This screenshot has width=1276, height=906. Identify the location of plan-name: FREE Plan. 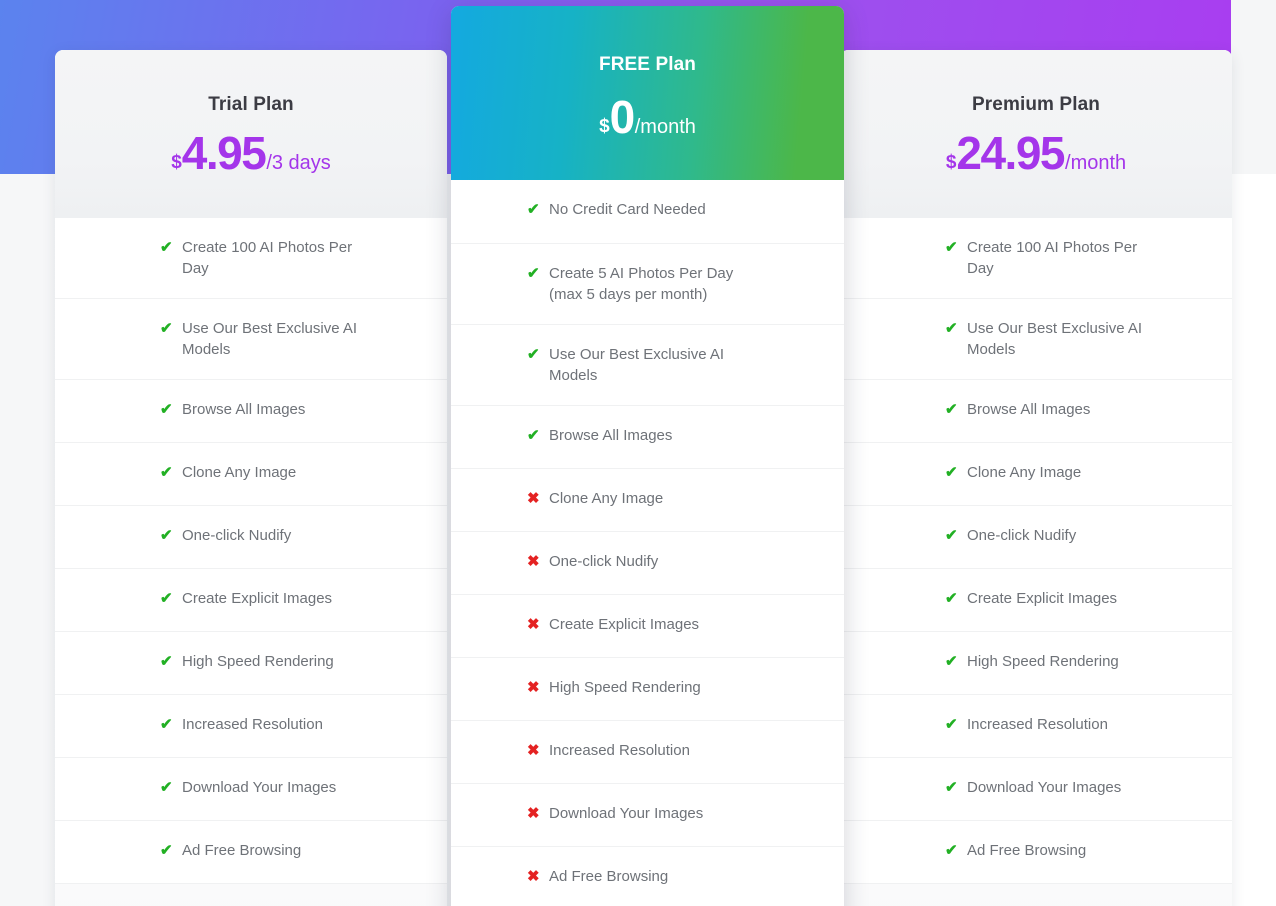
(647, 64).